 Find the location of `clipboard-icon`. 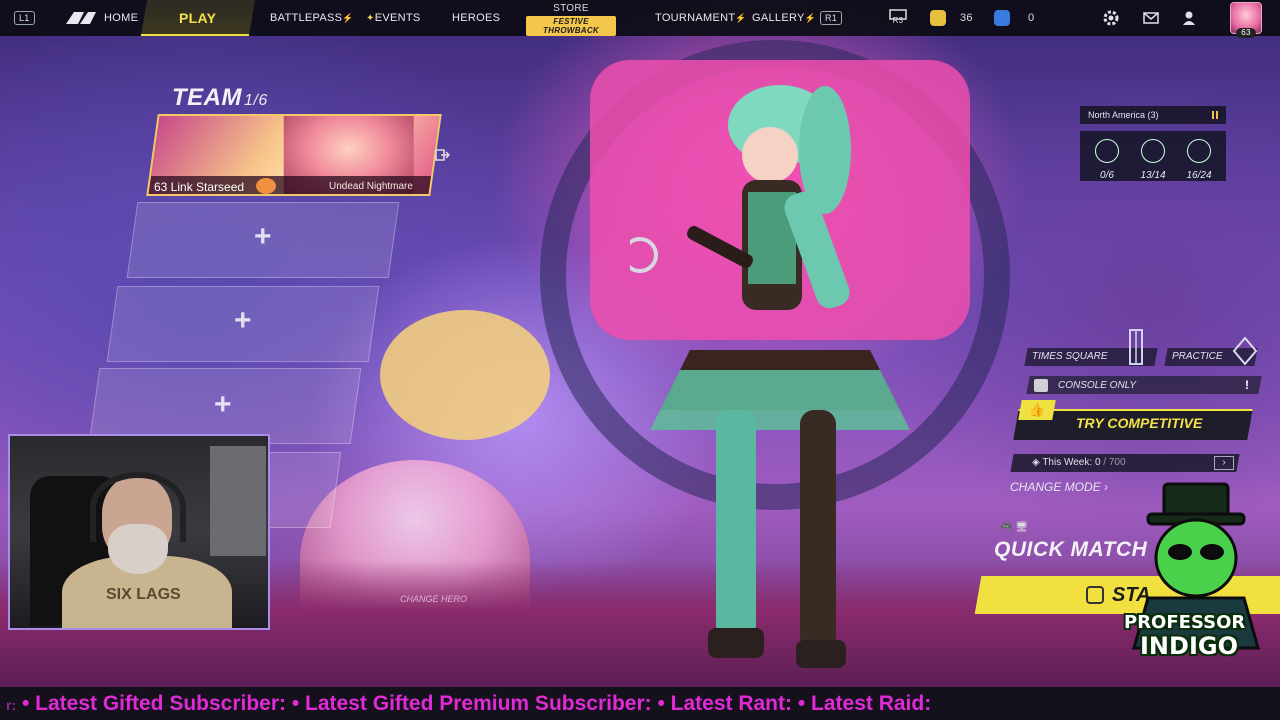

clipboard-icon is located at coordinates (1107, 151).